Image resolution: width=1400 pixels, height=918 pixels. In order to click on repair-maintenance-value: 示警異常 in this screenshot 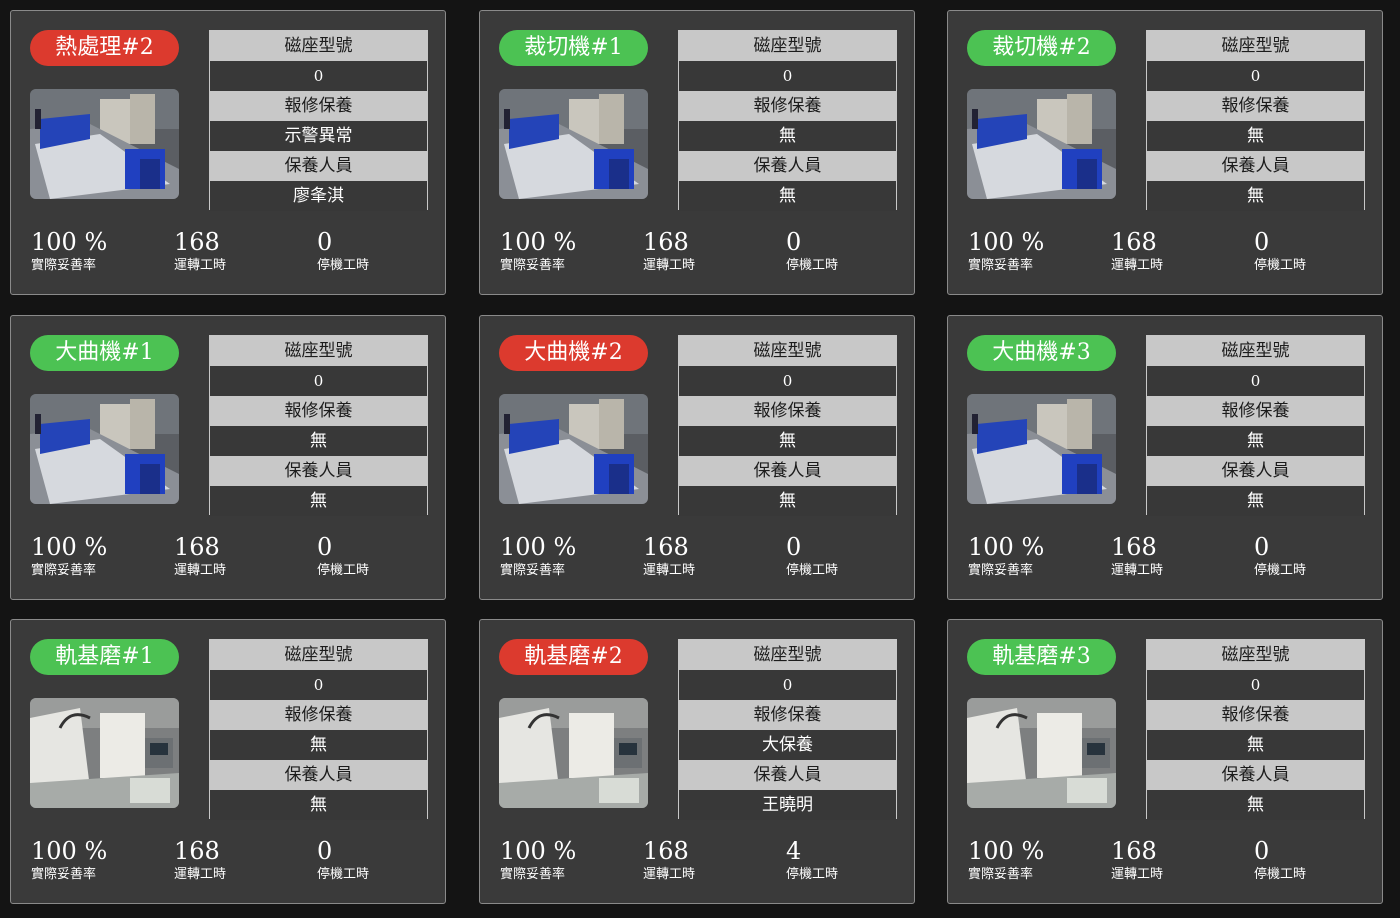, I will do `click(318, 136)`.